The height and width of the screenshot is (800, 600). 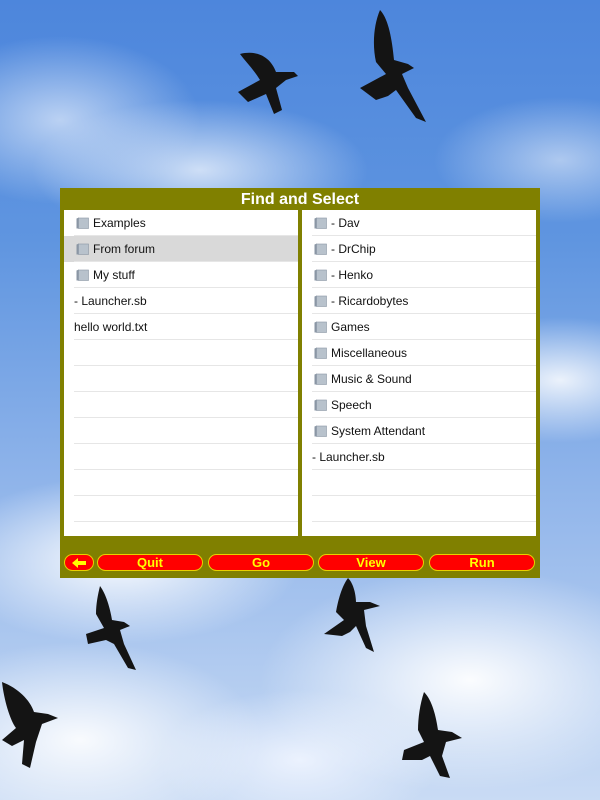 I want to click on list-item-label: Speech, so click(x=351, y=405).